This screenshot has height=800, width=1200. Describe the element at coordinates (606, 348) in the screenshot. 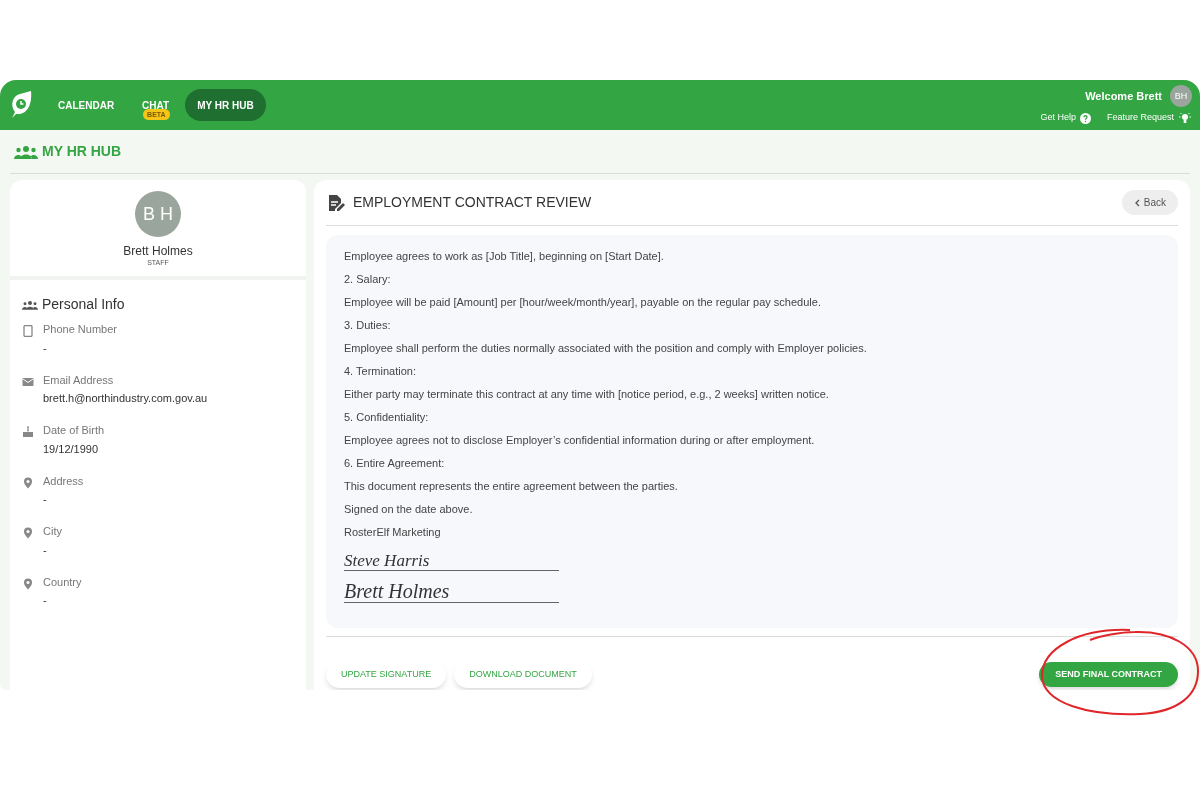

I see `contract-text: Employee shall perform the duties normally associated with the position and comply with Employer policies.` at that location.